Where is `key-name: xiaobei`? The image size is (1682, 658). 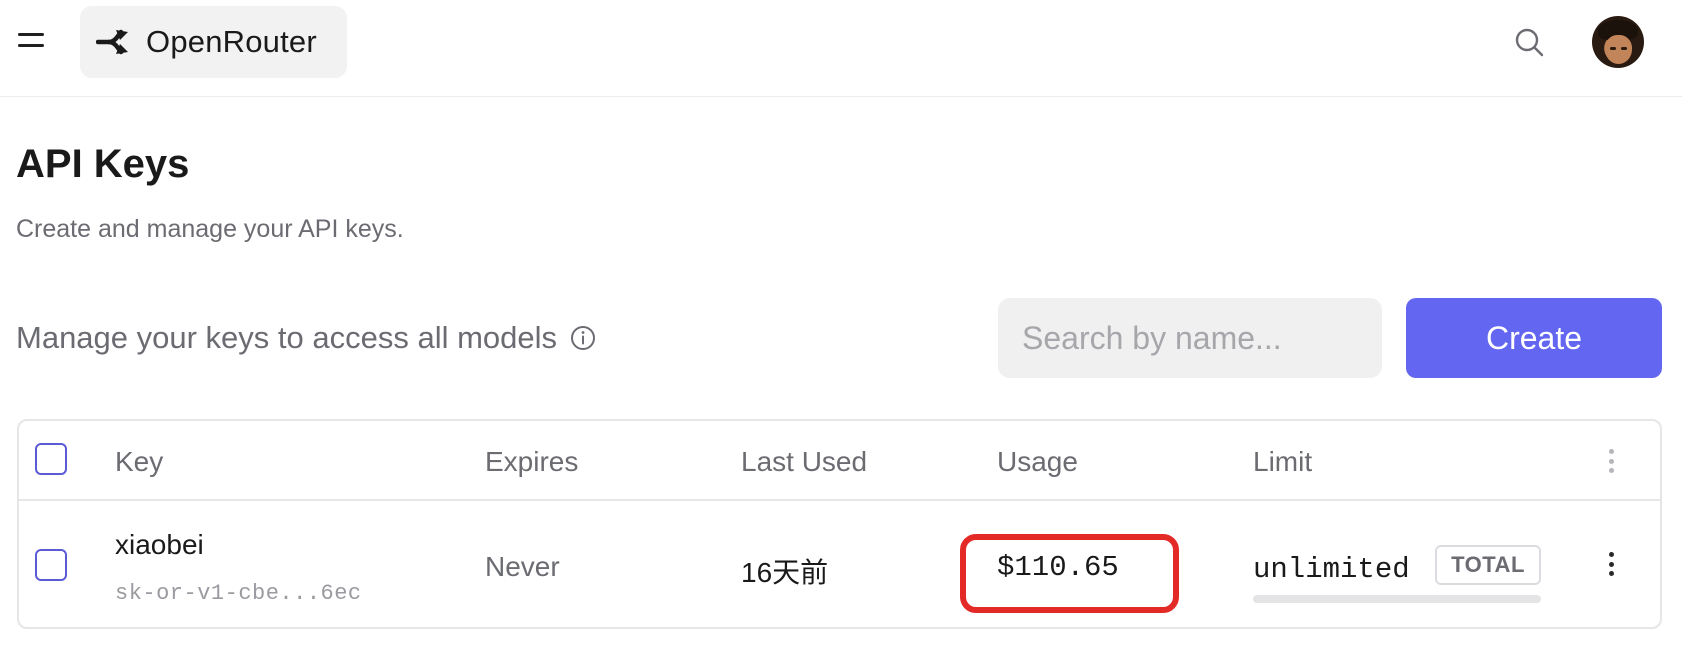
key-name: xiaobei is located at coordinates (159, 545).